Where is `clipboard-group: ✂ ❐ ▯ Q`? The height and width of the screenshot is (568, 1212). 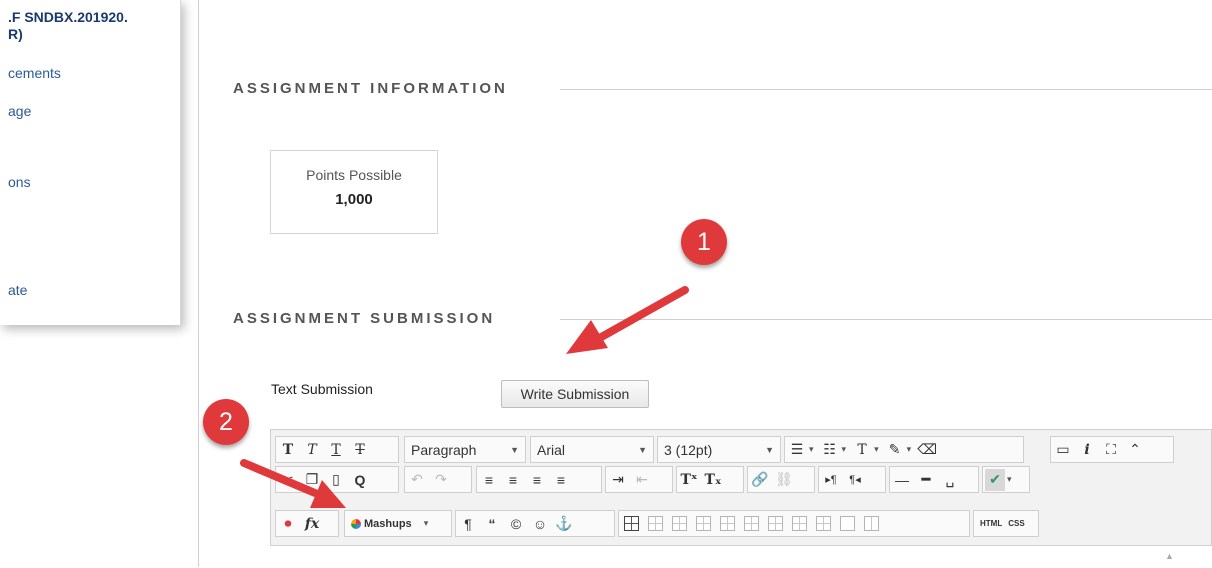
clipboard-group: ✂ ❐ ▯ Q is located at coordinates (337, 479).